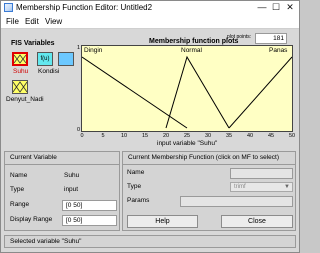 The image size is (320, 253). Describe the element at coordinates (208, 136) in the screenshot. I see `x-tick-label: 30` at that location.